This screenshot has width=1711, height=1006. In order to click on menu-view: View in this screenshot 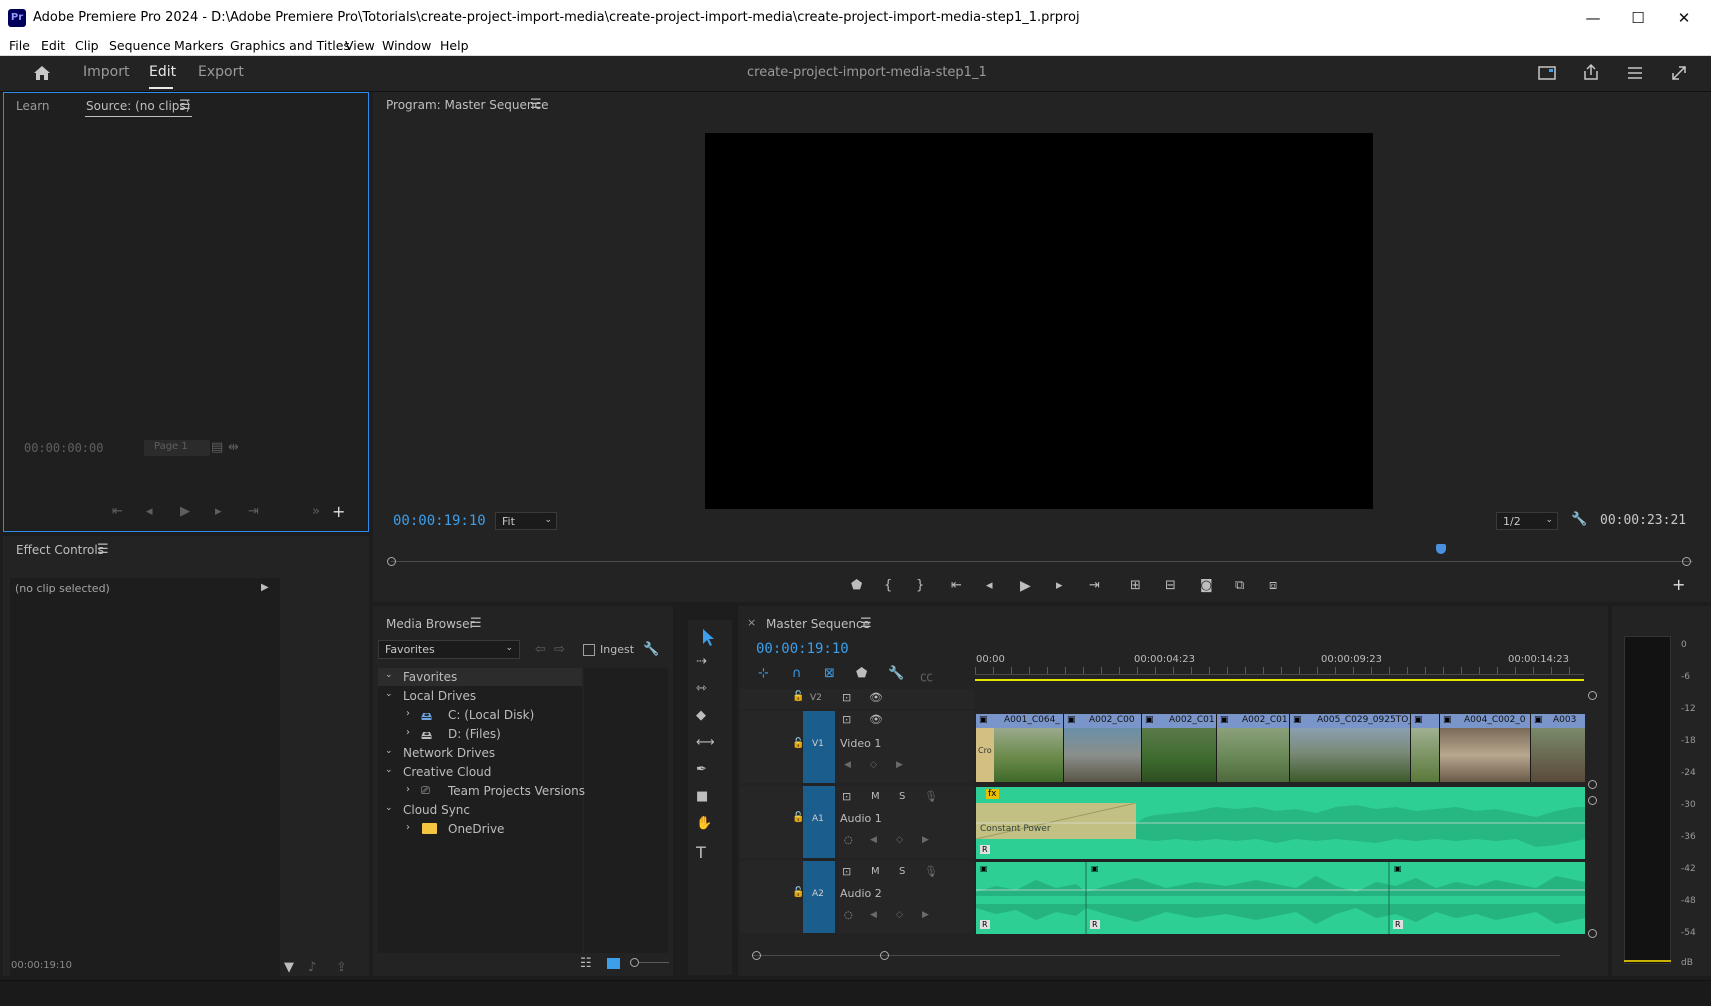, I will do `click(360, 45)`.